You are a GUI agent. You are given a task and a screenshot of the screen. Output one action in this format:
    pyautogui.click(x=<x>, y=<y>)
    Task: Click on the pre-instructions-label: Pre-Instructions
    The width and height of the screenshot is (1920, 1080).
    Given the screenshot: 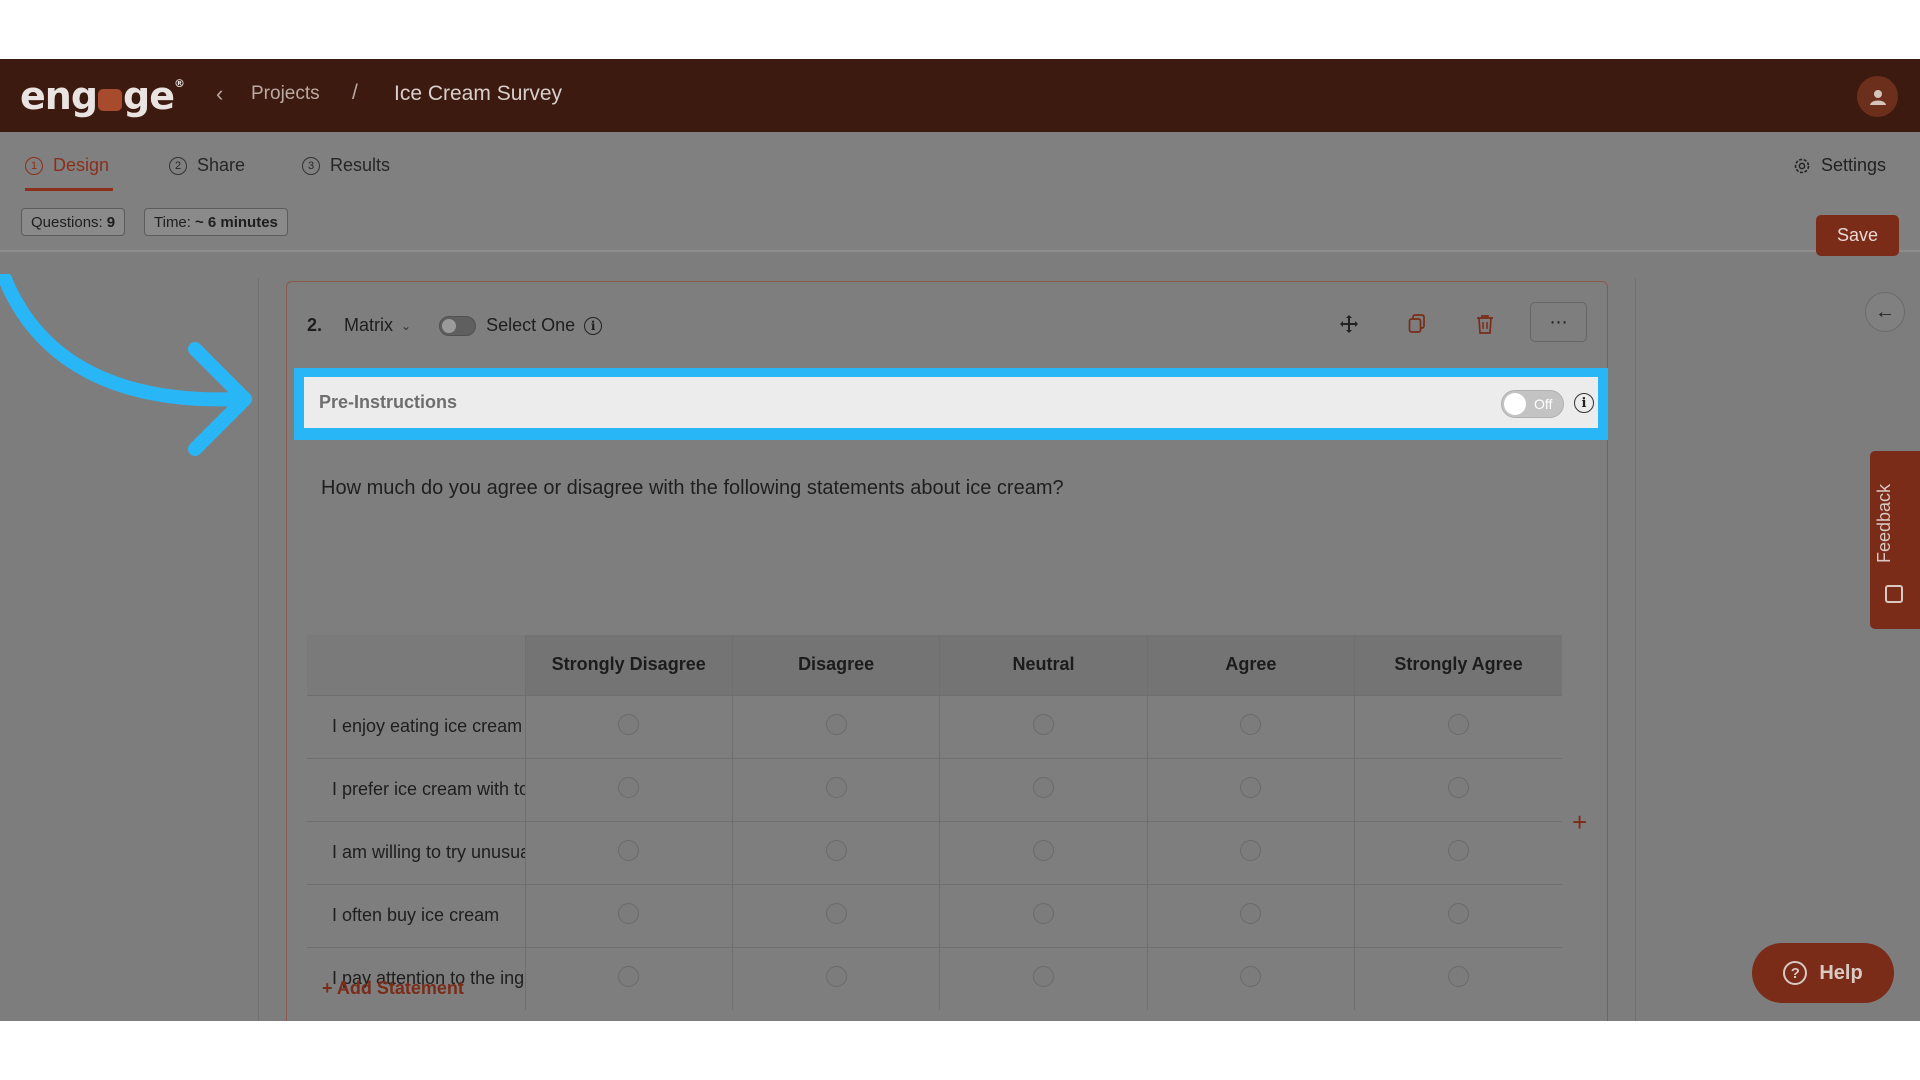 What is the action you would take?
    pyautogui.click(x=388, y=402)
    